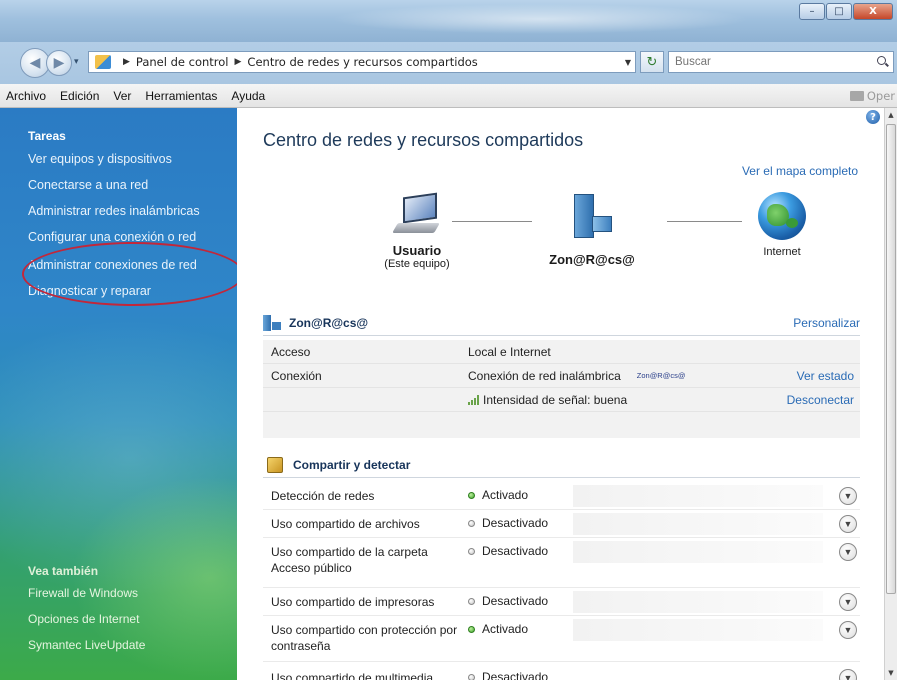 The width and height of the screenshot is (897, 680). What do you see at coordinates (275, 464) in the screenshot?
I see `sharing-icon` at bounding box center [275, 464].